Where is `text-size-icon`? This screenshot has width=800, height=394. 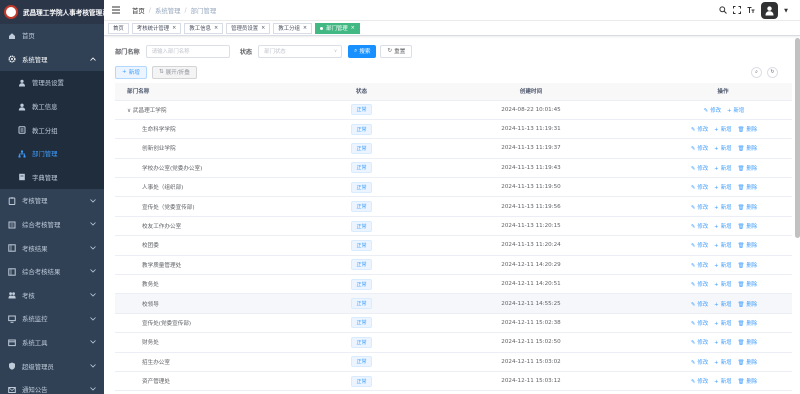
text-size-icon is located at coordinates (751, 11).